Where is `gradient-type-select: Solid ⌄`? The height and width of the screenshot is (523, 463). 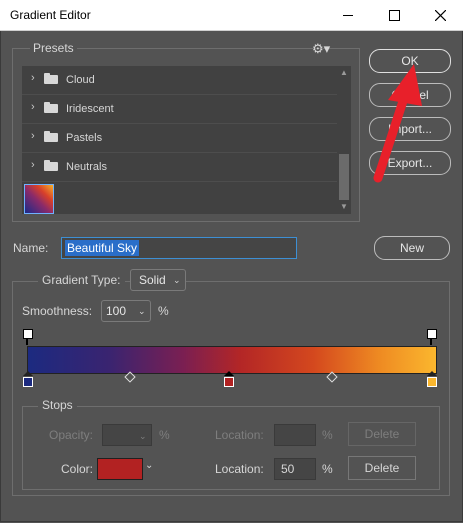 gradient-type-select: Solid ⌄ is located at coordinates (158, 280).